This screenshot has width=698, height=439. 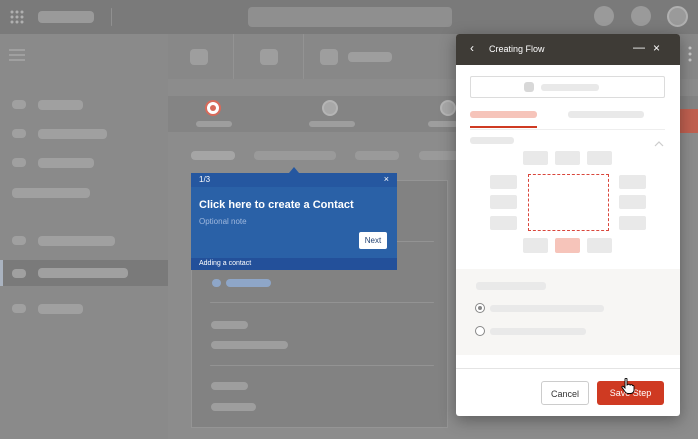 What do you see at coordinates (535, 158) in the screenshot?
I see `position-top-left` at bounding box center [535, 158].